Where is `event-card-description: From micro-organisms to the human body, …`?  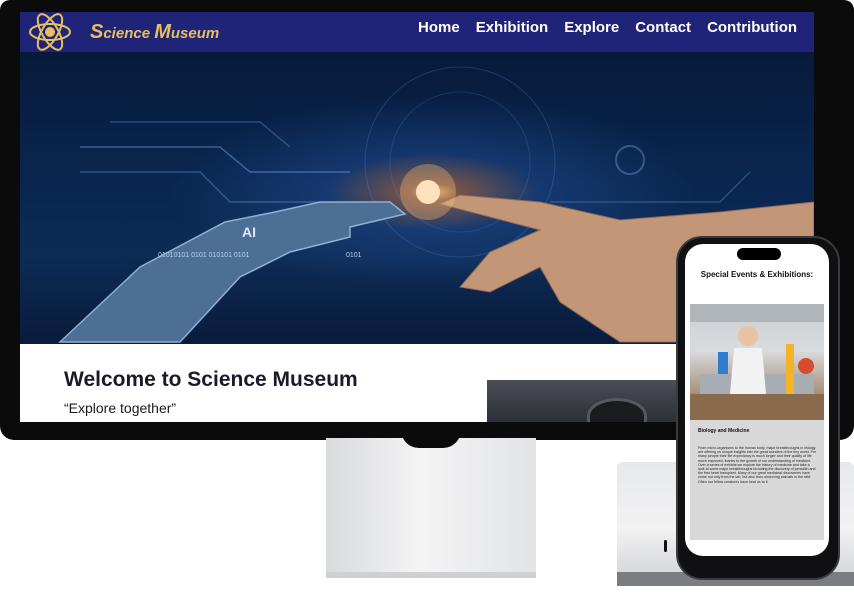
event-card-description: From micro-organisms to the human body, … is located at coordinates (757, 465).